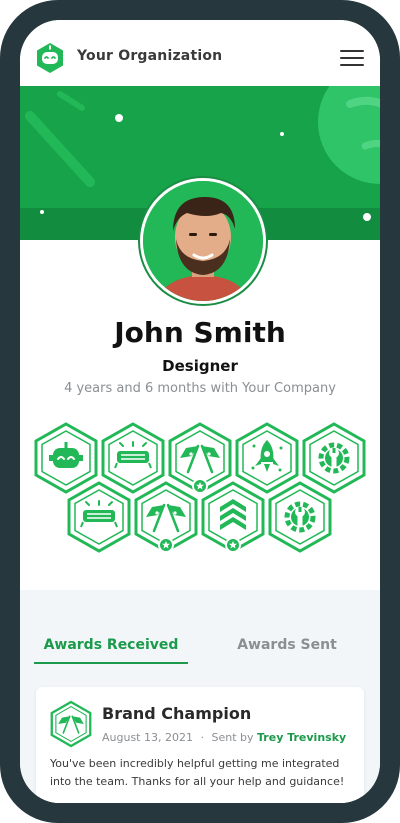 The image size is (400, 823). I want to click on menu-button, so click(352, 59).